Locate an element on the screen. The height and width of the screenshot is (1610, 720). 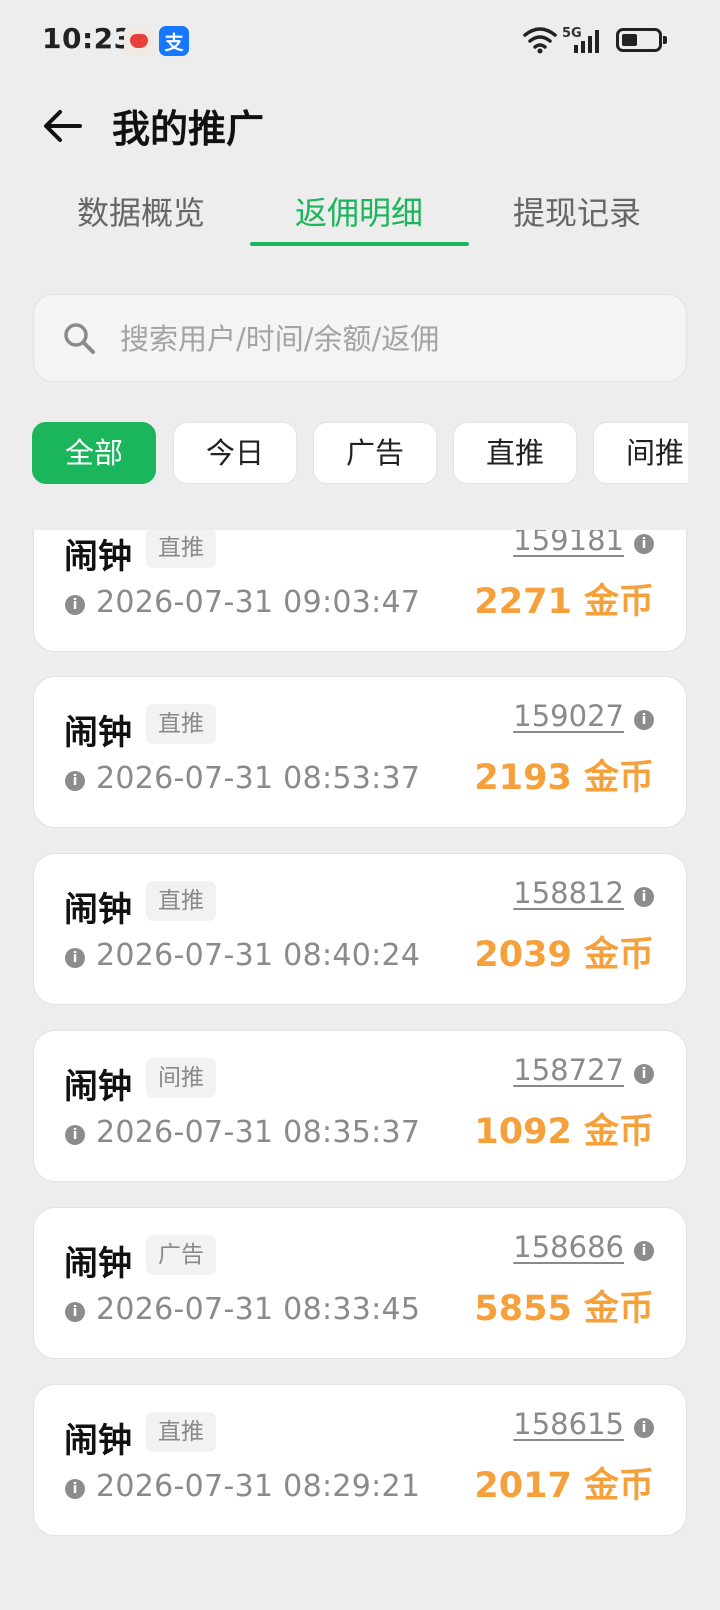
record-amount: 2193 金币 is located at coordinates (564, 778).